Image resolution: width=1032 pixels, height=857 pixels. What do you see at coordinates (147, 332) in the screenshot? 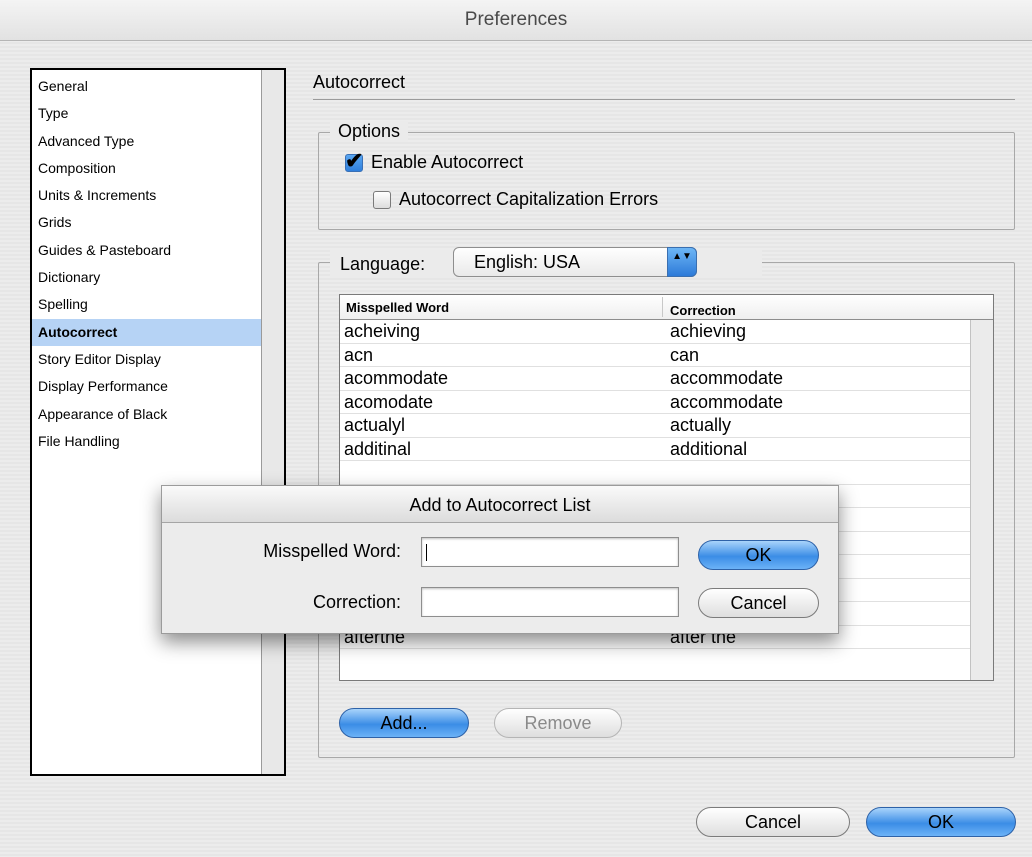
I see `sidebar-item-autocorrect: Autocorrect` at bounding box center [147, 332].